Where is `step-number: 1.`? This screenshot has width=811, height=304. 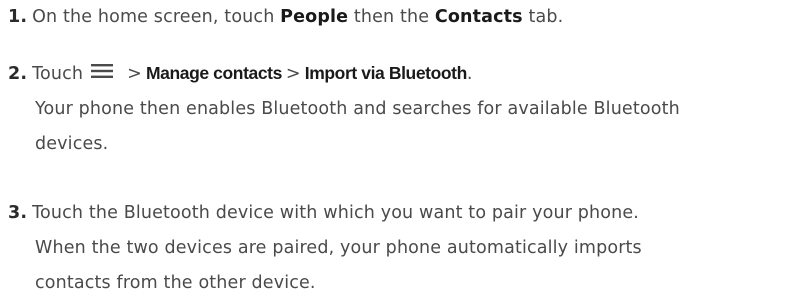
step-number: 1. is located at coordinates (18, 17).